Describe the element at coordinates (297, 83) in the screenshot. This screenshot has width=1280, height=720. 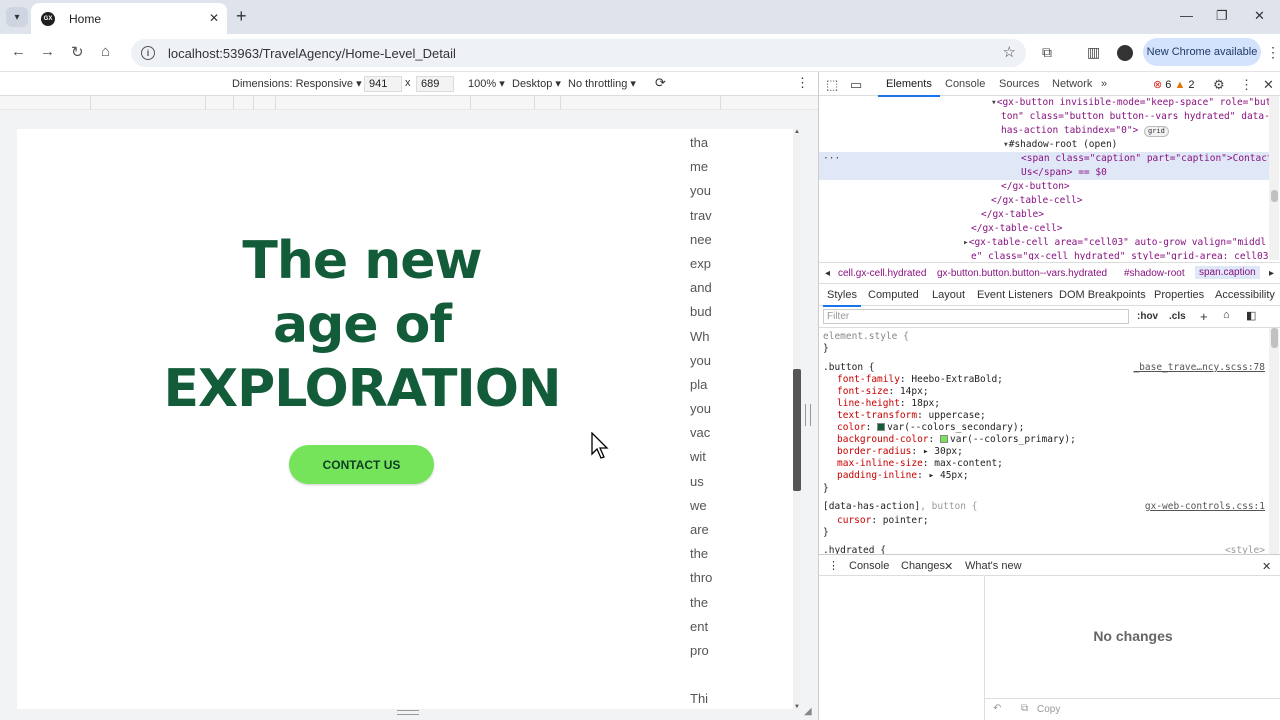
I see `dimensions-dropdown: Dimensions: Responsive ▾` at that location.